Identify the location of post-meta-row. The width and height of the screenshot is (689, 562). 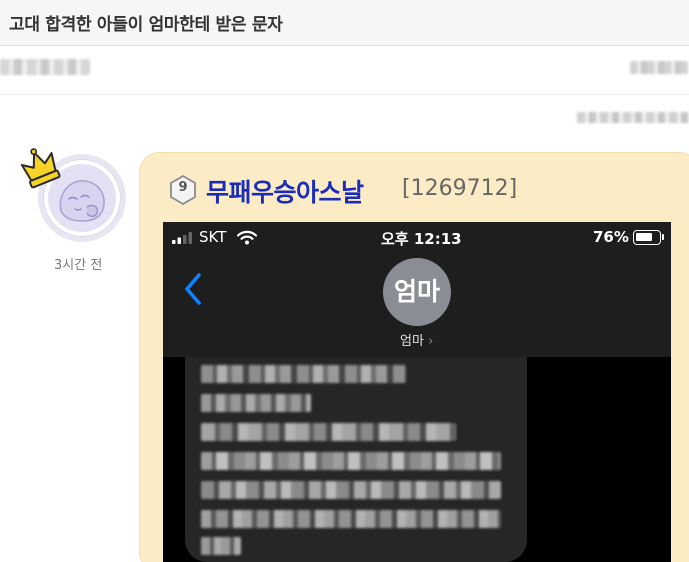
(344, 71).